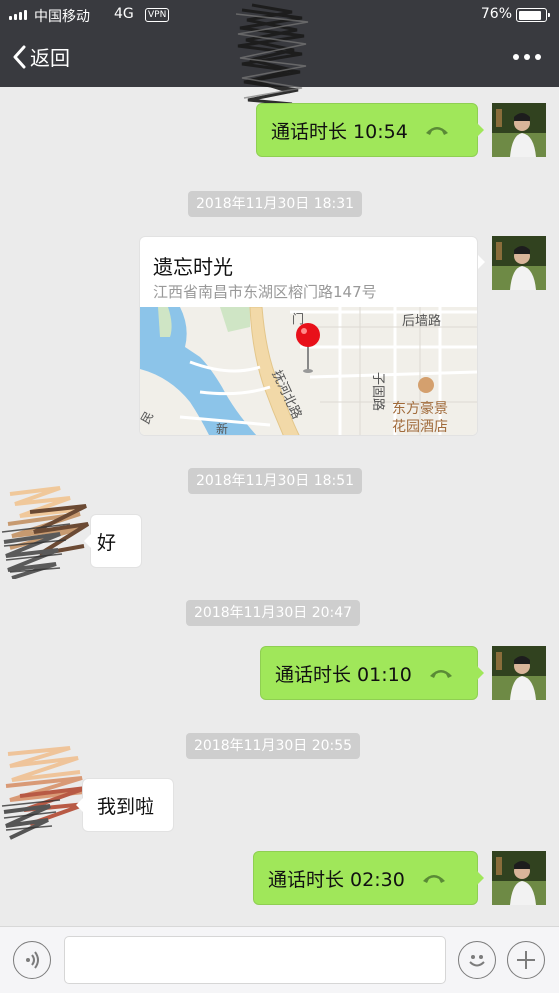  Describe the element at coordinates (124, 14) in the screenshot. I see `network-type: 4G` at that location.